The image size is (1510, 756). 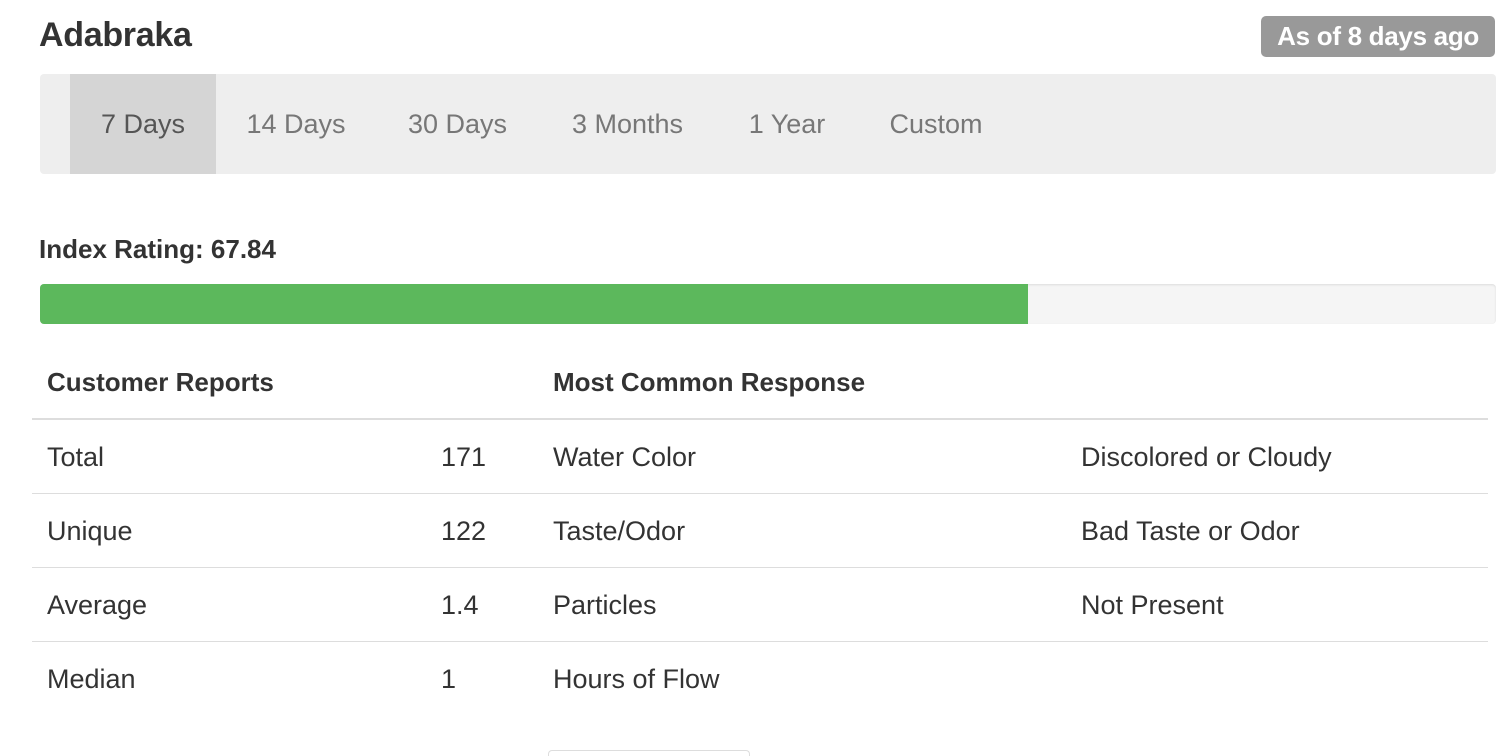 What do you see at coordinates (625, 457) in the screenshot?
I see `response-category: Water Color` at bounding box center [625, 457].